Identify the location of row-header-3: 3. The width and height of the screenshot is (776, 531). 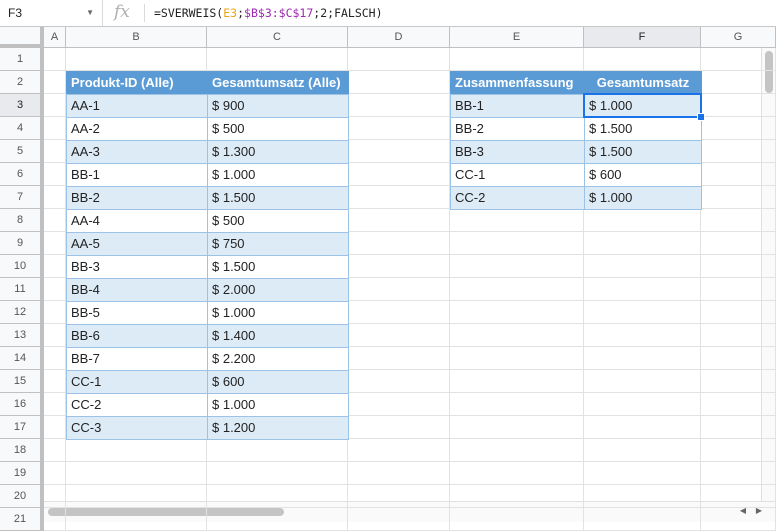
(22, 105).